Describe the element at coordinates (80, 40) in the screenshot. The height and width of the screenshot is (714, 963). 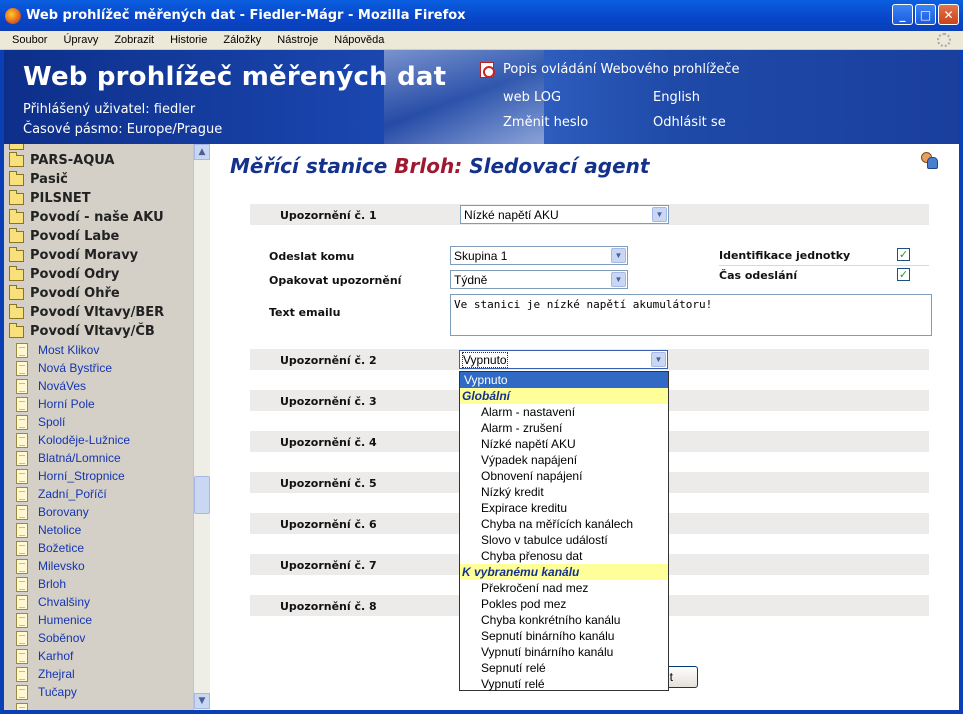
I see `menu-upravy: Úpravy` at that location.